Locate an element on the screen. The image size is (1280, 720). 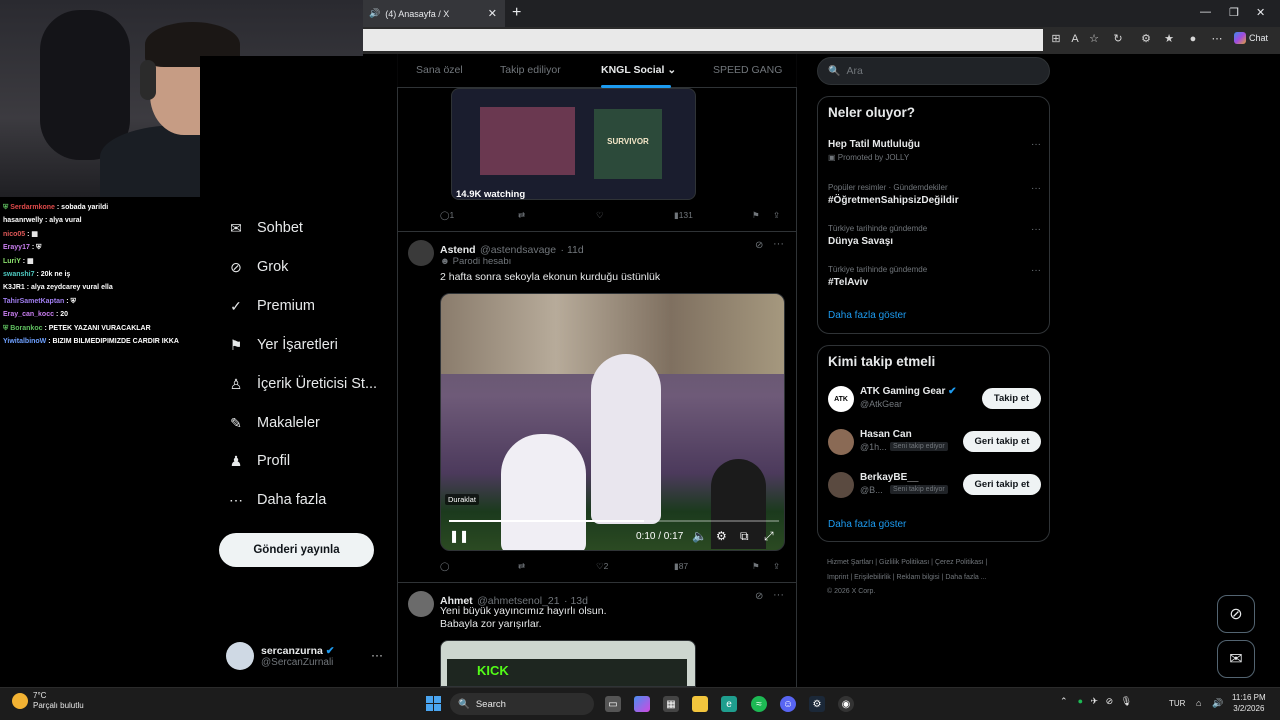
author-name: Astend is located at coordinates (458, 250).